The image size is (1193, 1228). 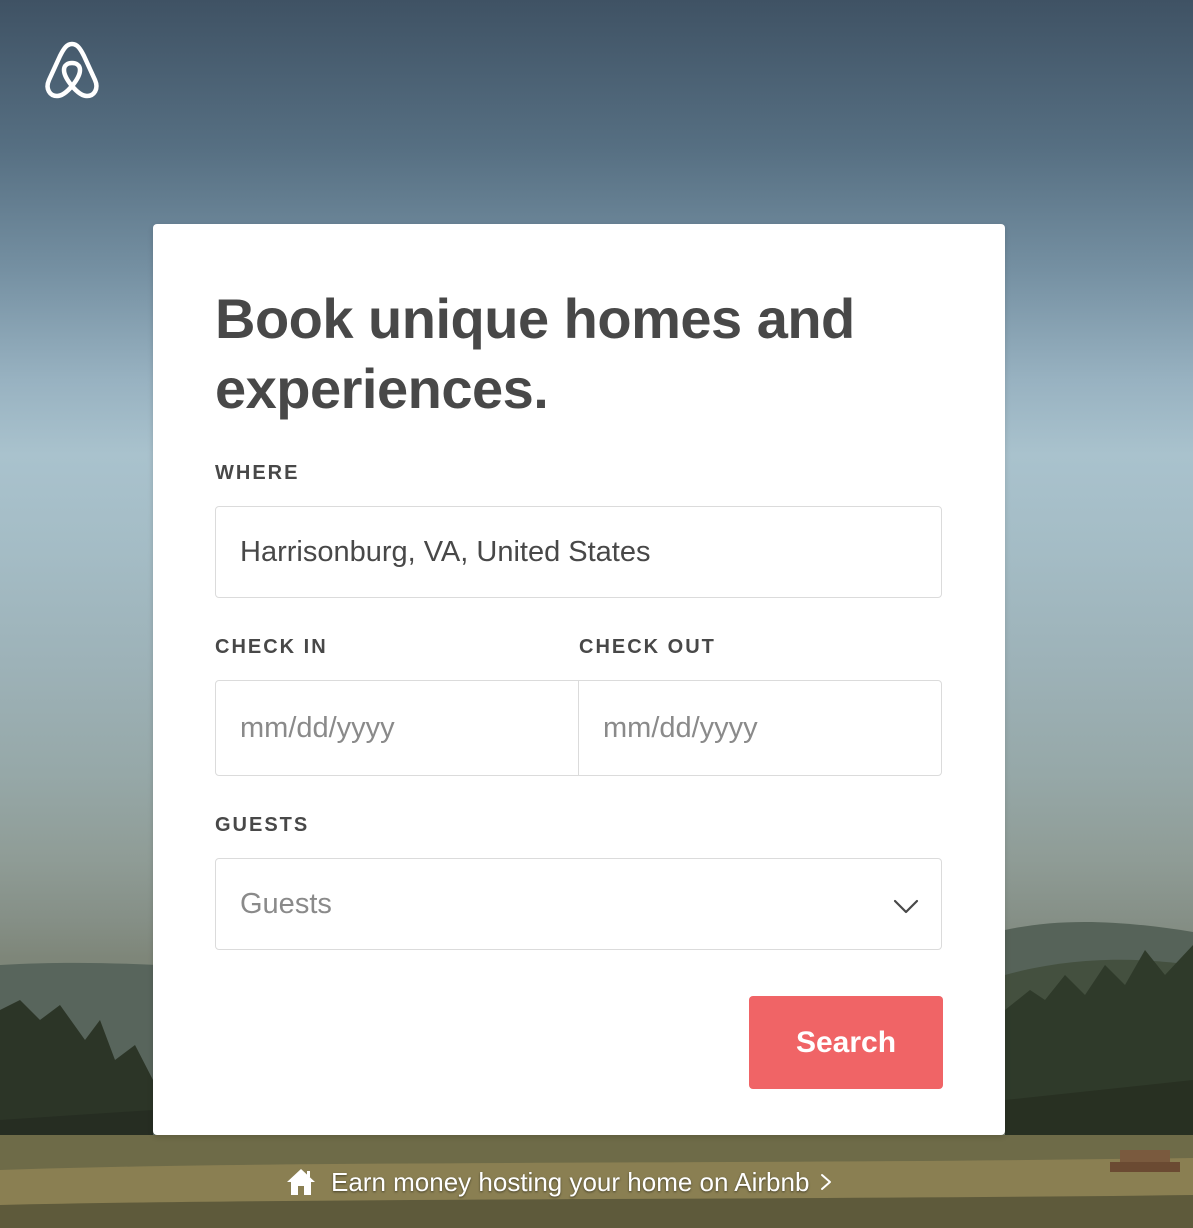 What do you see at coordinates (445, 551) in the screenshot?
I see `where-input-value: Harrisonburg, VA, United States` at bounding box center [445, 551].